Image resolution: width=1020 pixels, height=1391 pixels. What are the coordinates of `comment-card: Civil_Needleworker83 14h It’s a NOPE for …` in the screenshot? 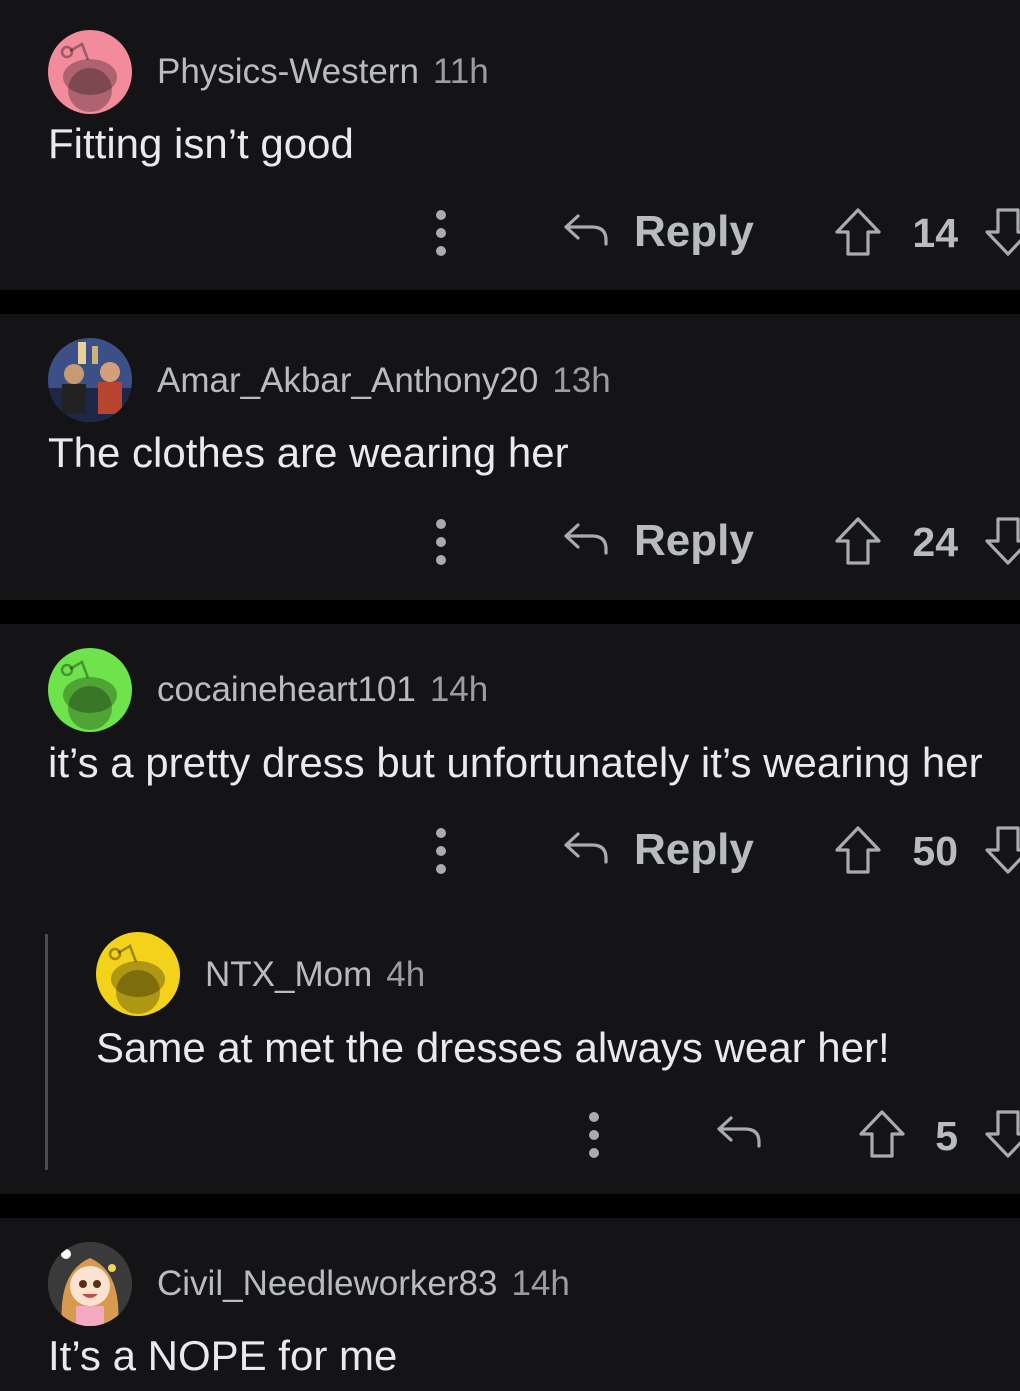 It's located at (510, 1304).